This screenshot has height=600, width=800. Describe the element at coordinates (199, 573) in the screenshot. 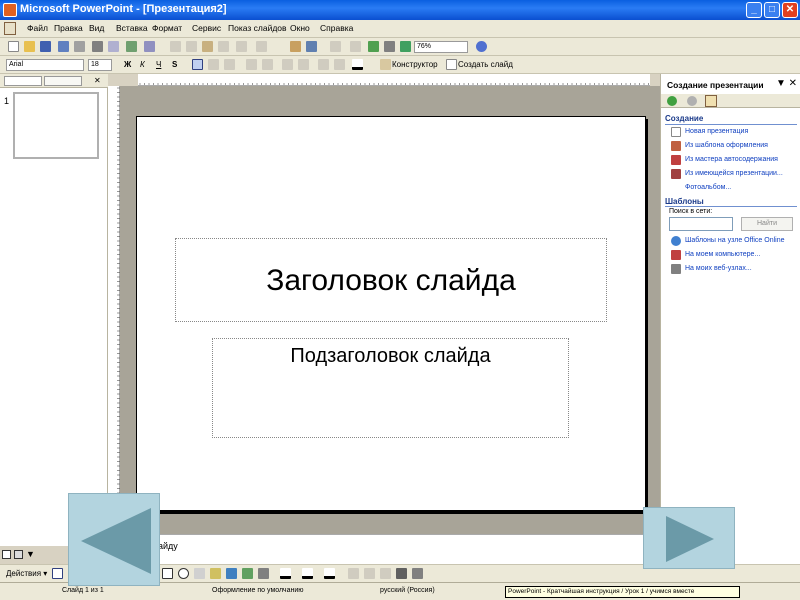

I see `textbox-icon` at that location.